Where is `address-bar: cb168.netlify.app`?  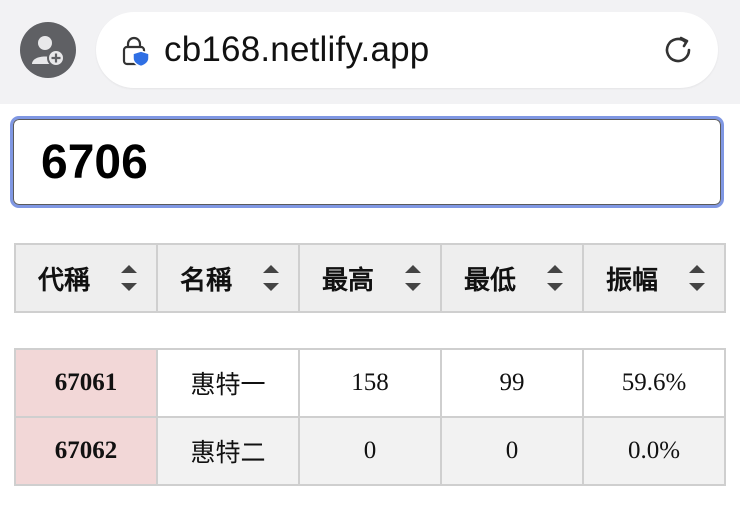
address-bar: cb168.netlify.app is located at coordinates (407, 50).